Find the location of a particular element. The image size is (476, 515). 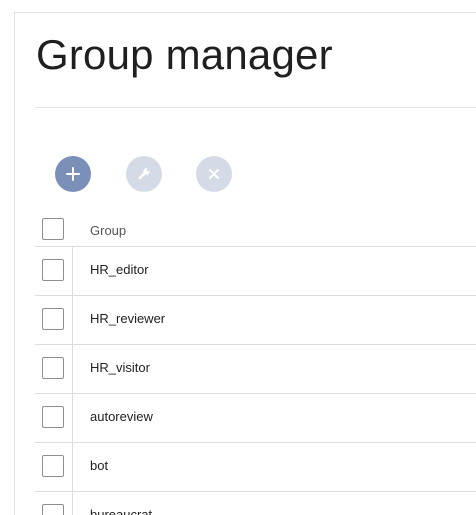

column-header-group: Group is located at coordinates (108, 230).